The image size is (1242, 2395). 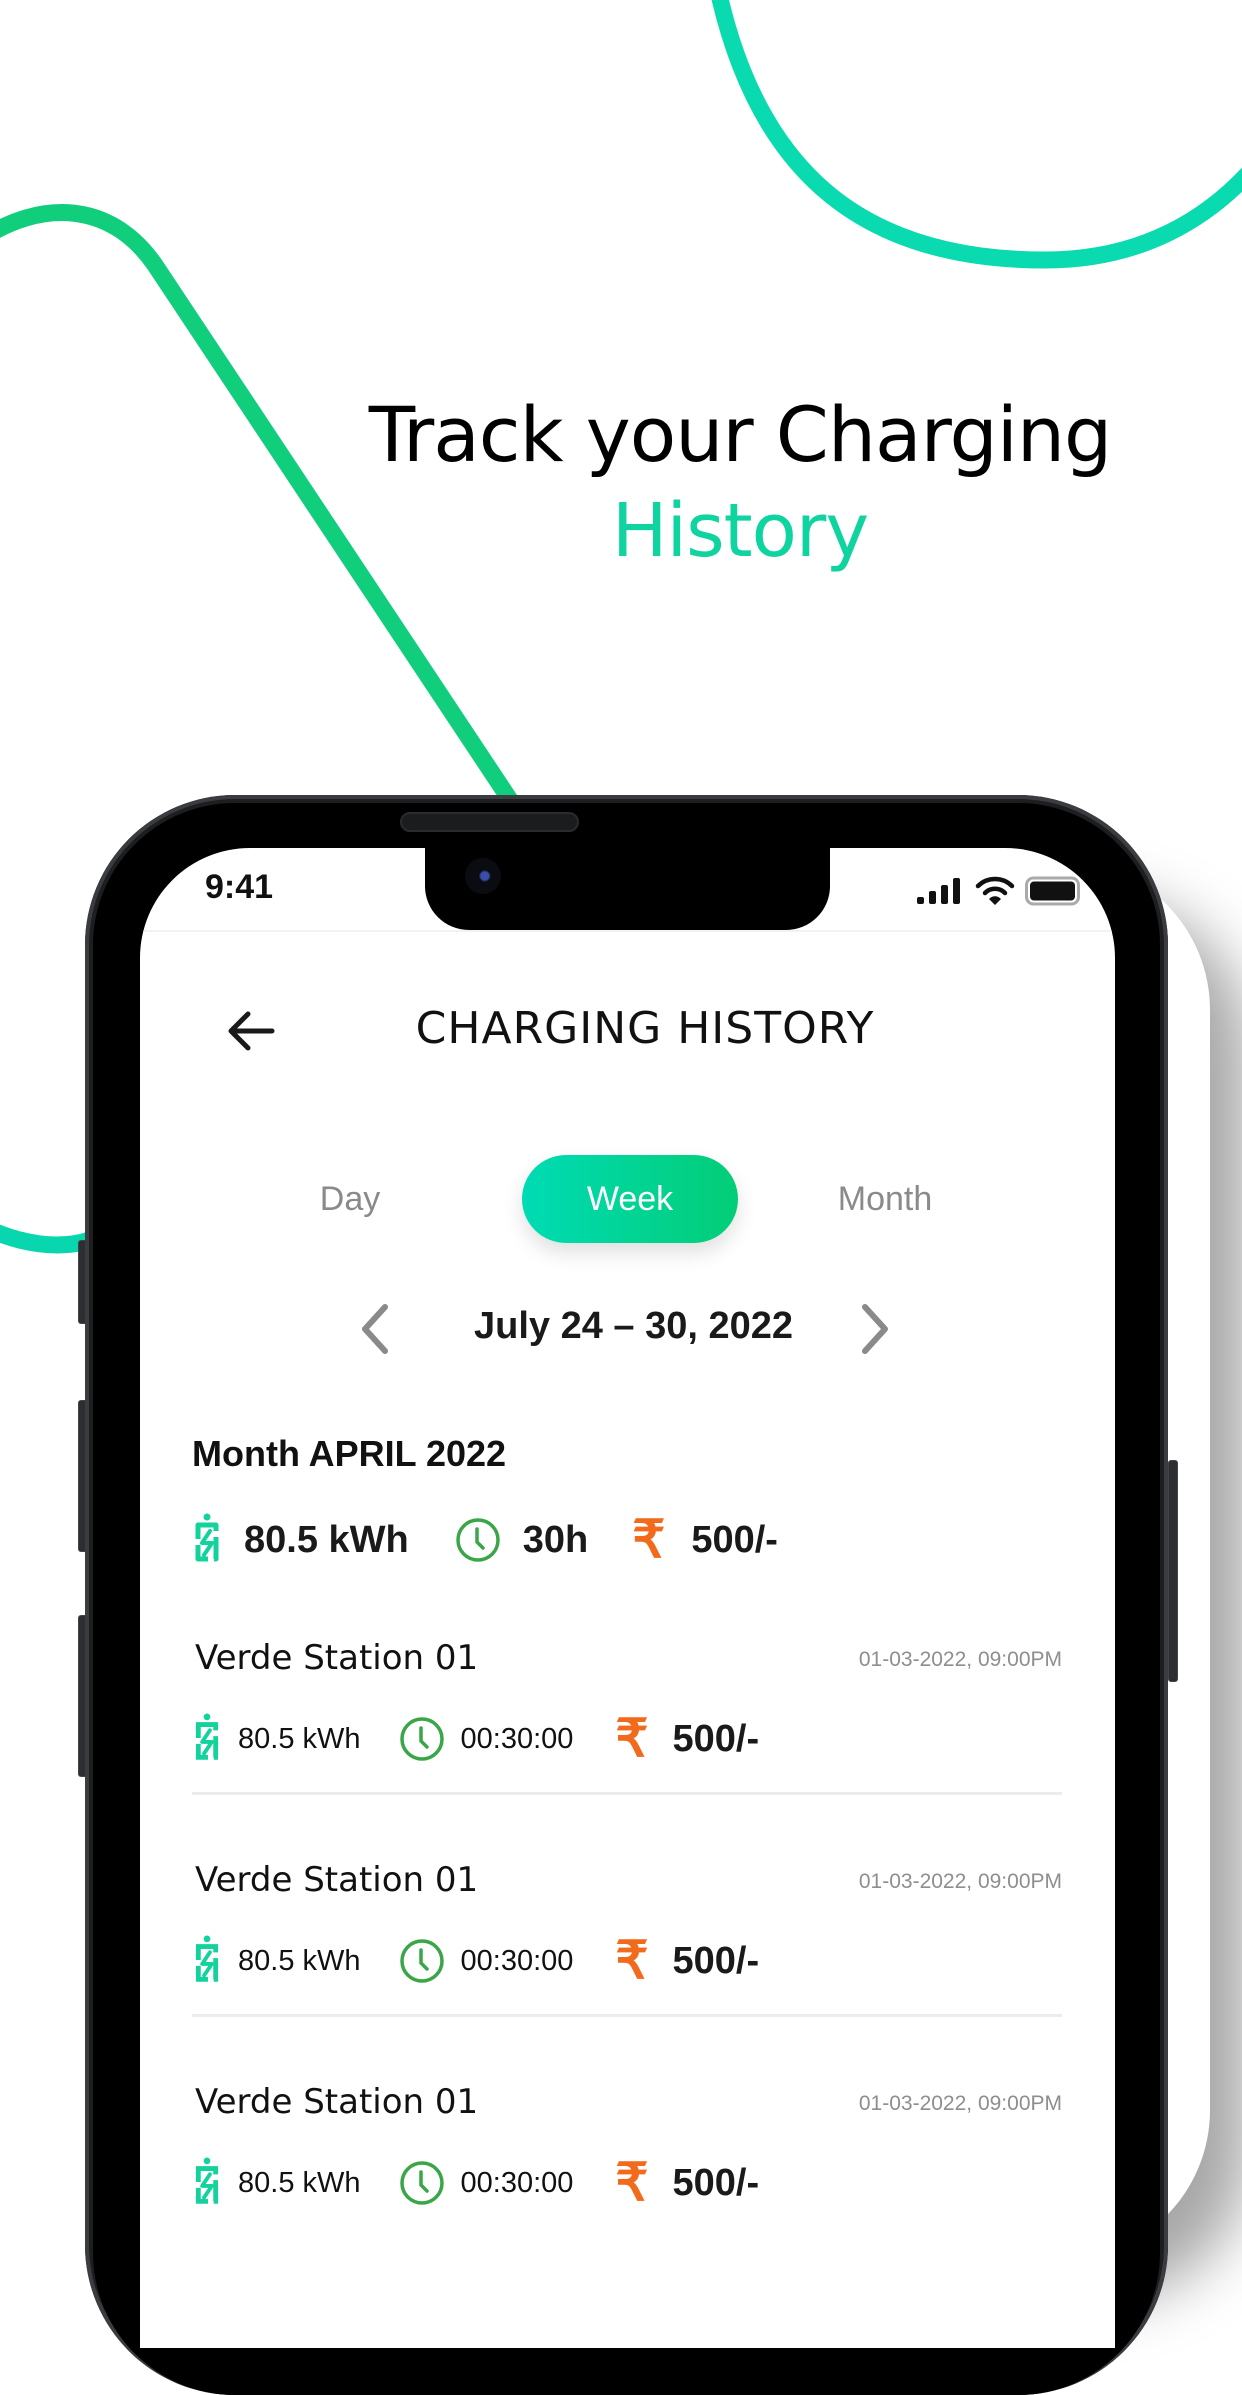 I want to click on status-icons, so click(x=999, y=891).